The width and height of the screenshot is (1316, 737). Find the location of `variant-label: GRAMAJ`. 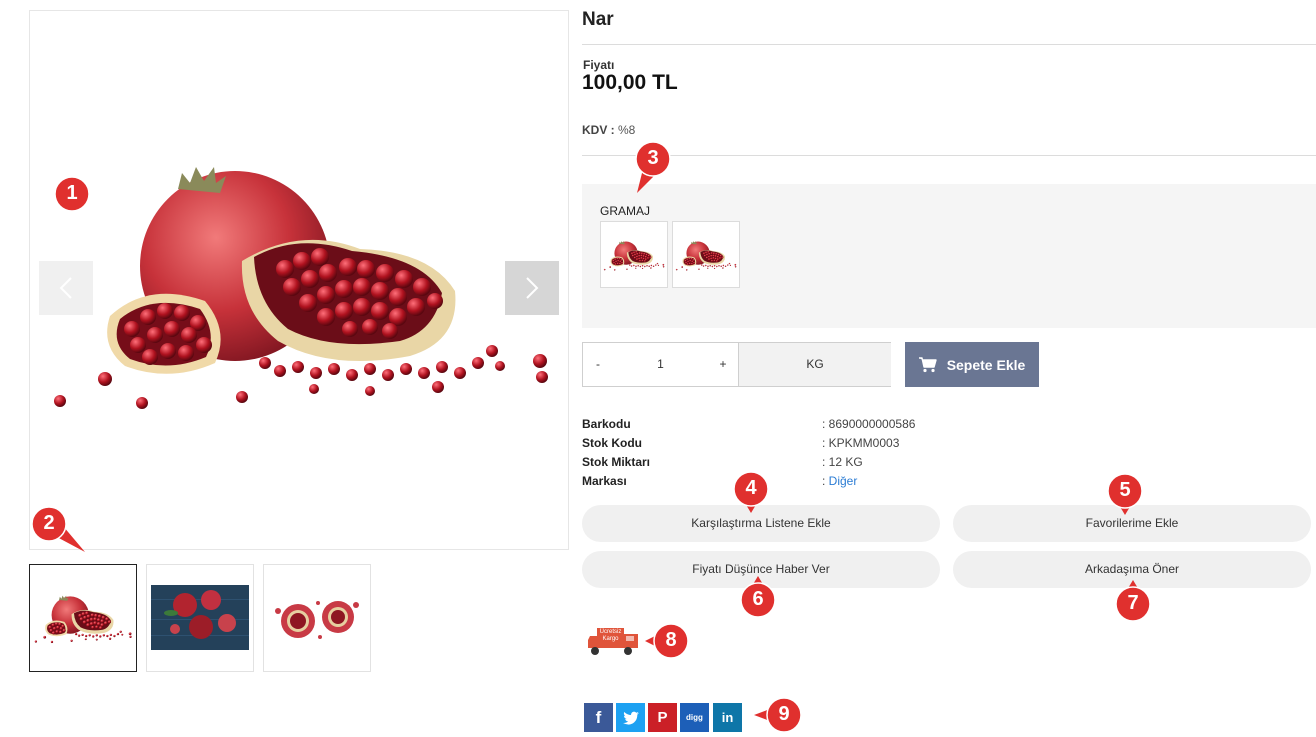

variant-label: GRAMAJ is located at coordinates (625, 211).